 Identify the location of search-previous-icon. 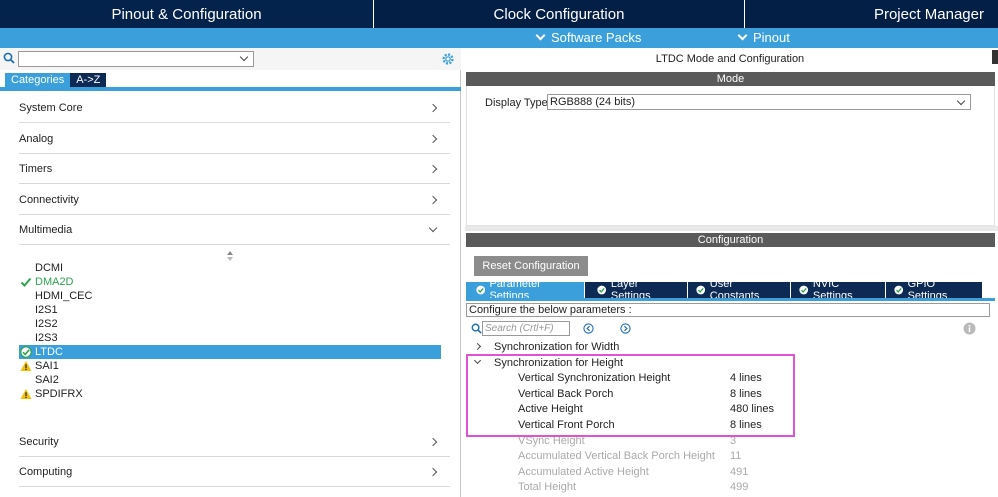
(588, 328).